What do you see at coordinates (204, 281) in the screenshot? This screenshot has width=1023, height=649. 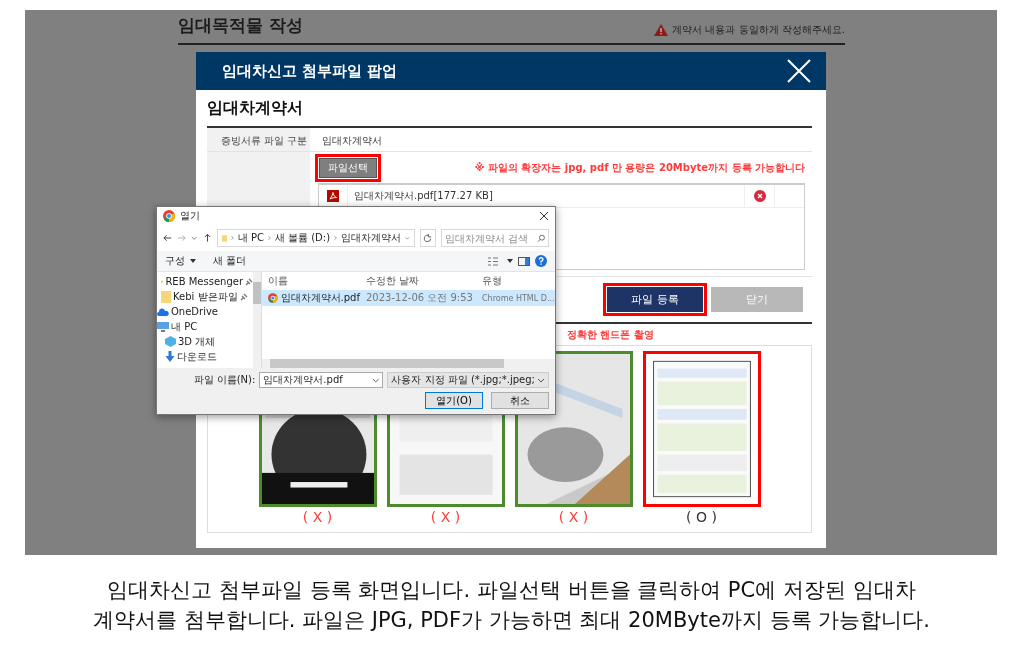 I see `nav-item: REB Messenger` at bounding box center [204, 281].